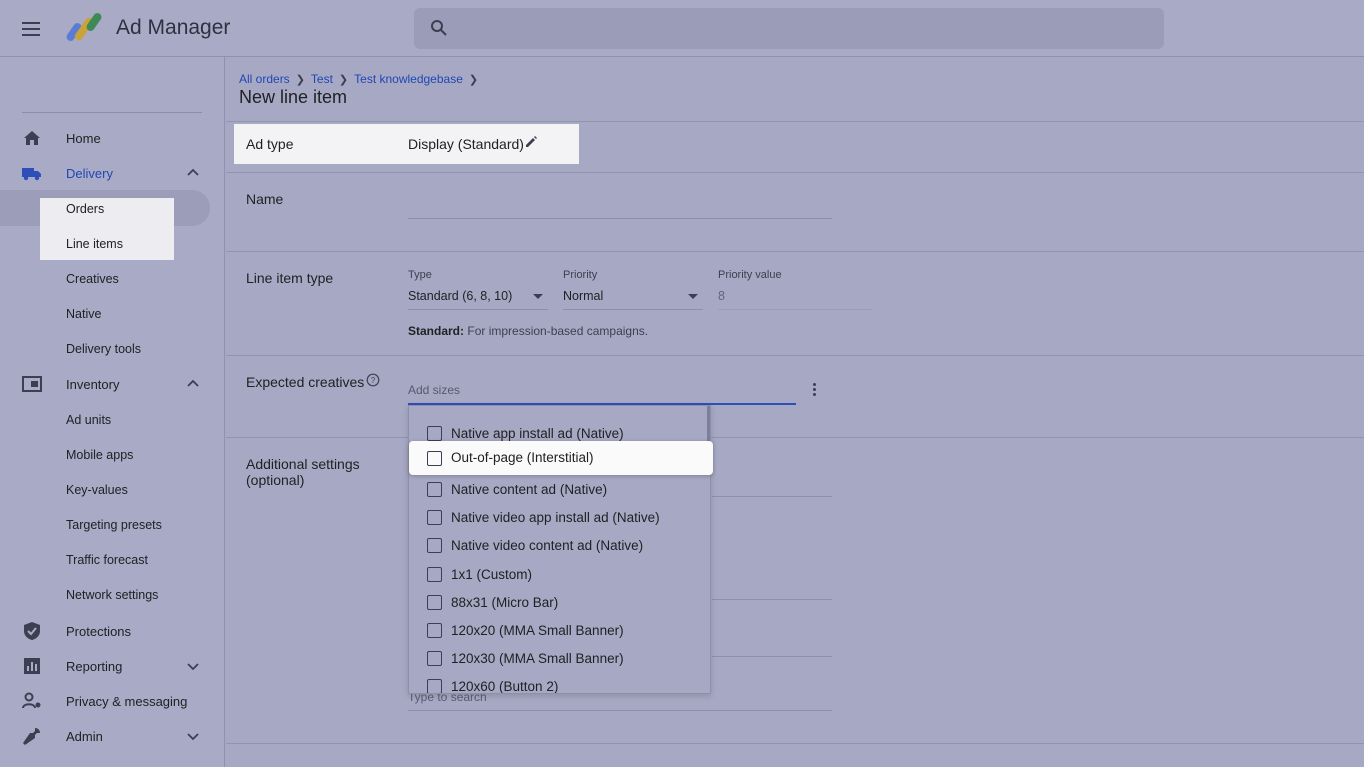 The height and width of the screenshot is (767, 1364). Describe the element at coordinates (436, 331) in the screenshot. I see `note-bold: Standard:` at that location.